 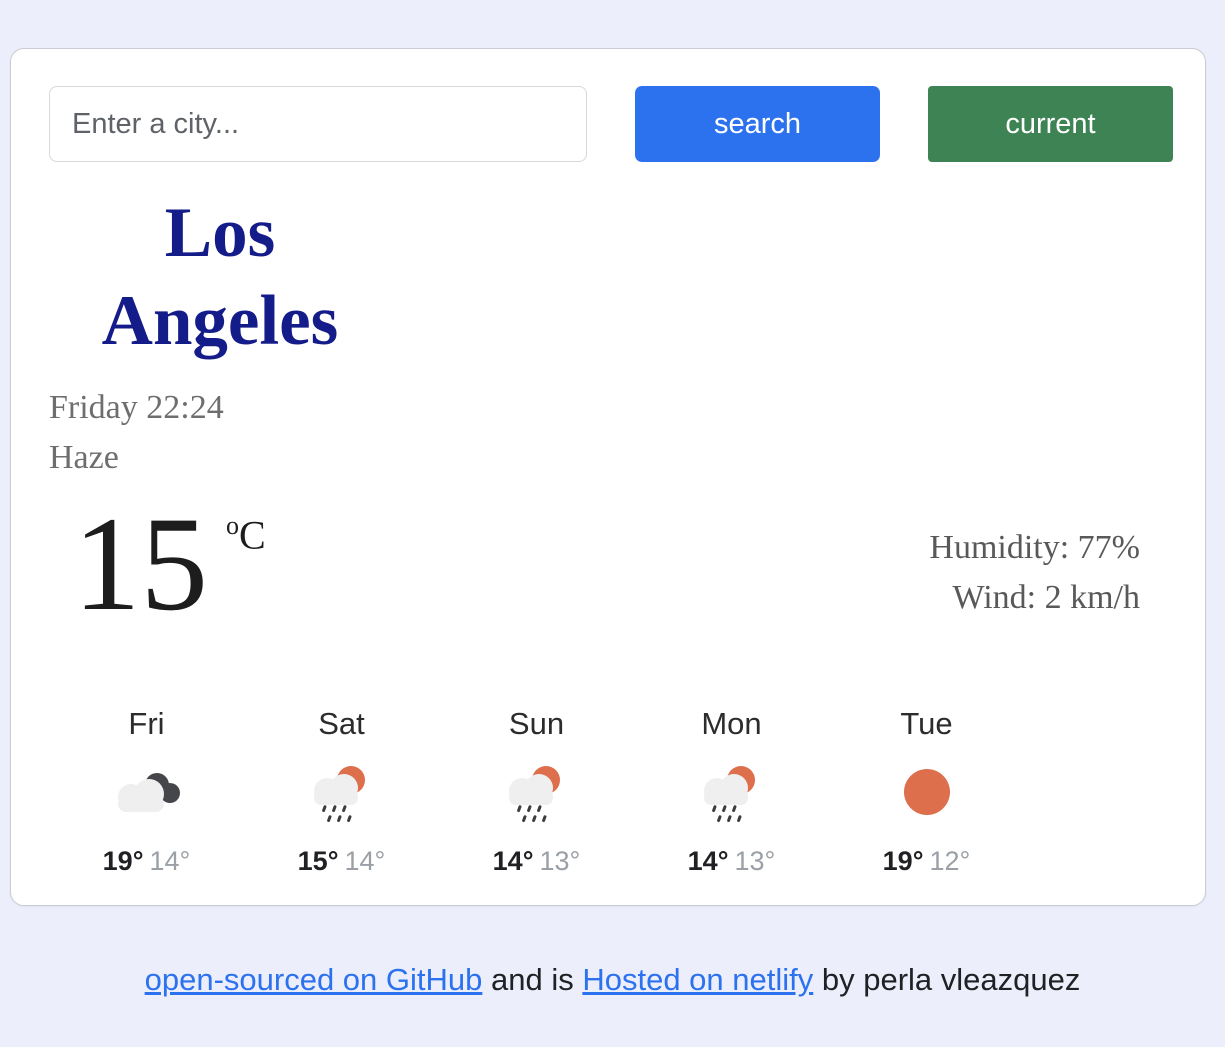 What do you see at coordinates (926, 861) in the screenshot?
I see `forecast-temps: 19° 12°` at bounding box center [926, 861].